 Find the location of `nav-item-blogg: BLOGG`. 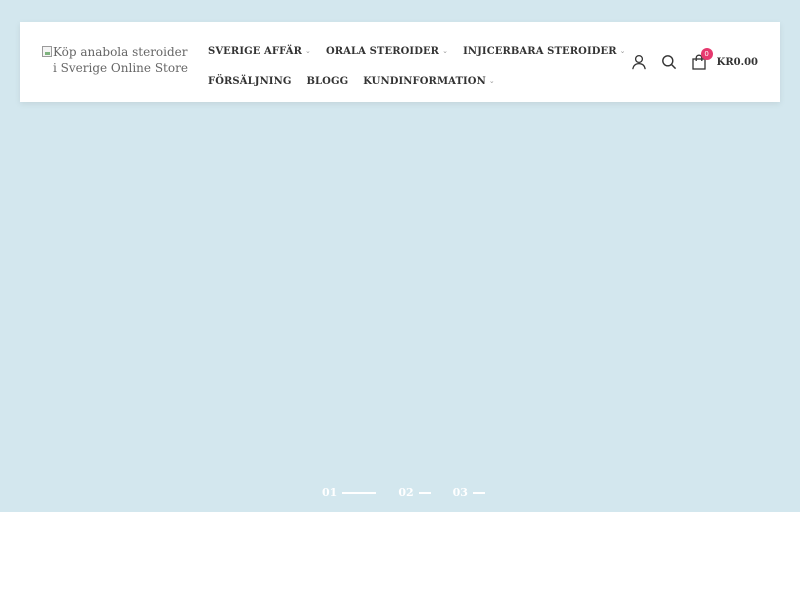

nav-item-blogg: BLOGG is located at coordinates (327, 81).